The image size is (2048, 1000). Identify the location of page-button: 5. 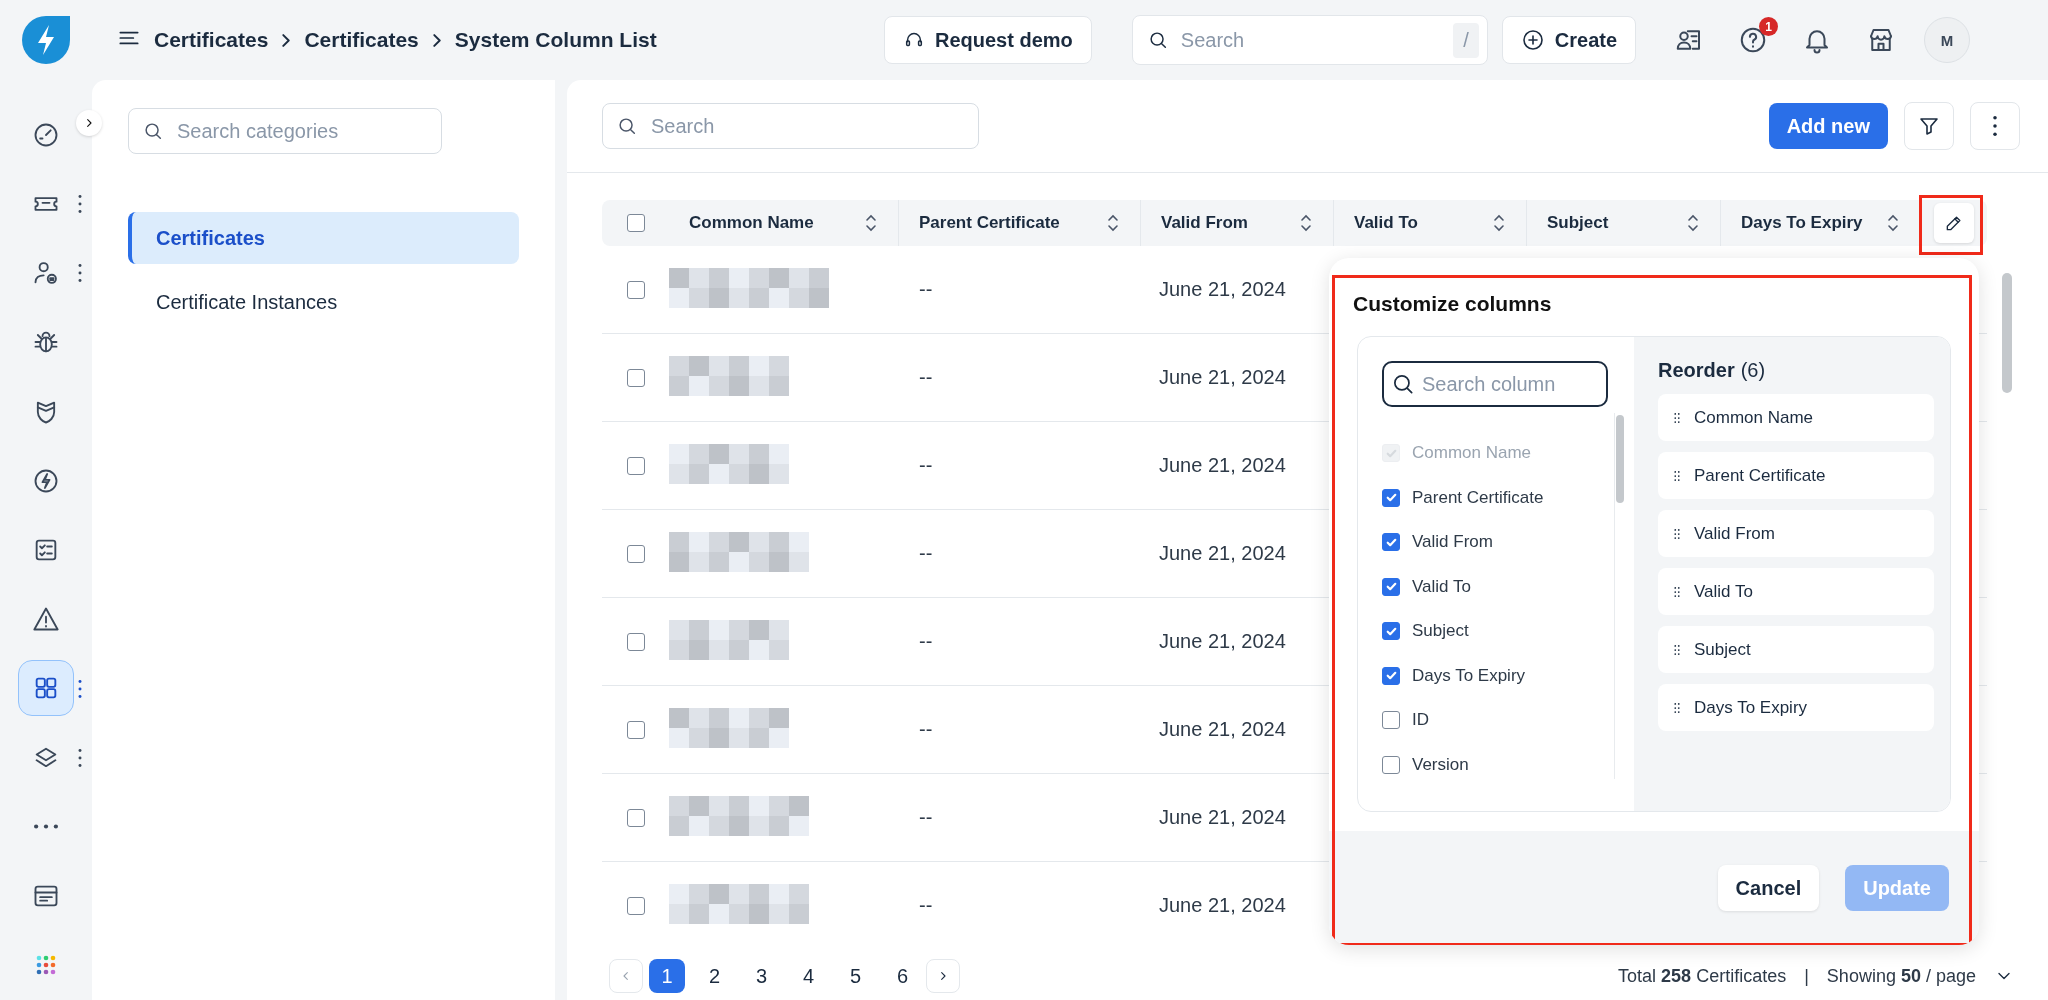
(855, 976).